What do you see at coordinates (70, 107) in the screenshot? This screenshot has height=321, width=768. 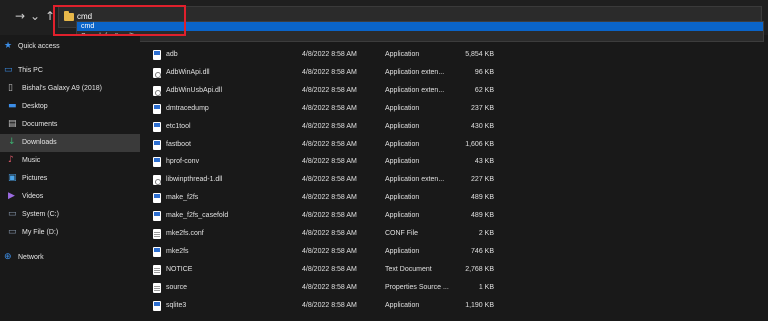 I see `sidebar-item-desktop: ▬ Desktop` at bounding box center [70, 107].